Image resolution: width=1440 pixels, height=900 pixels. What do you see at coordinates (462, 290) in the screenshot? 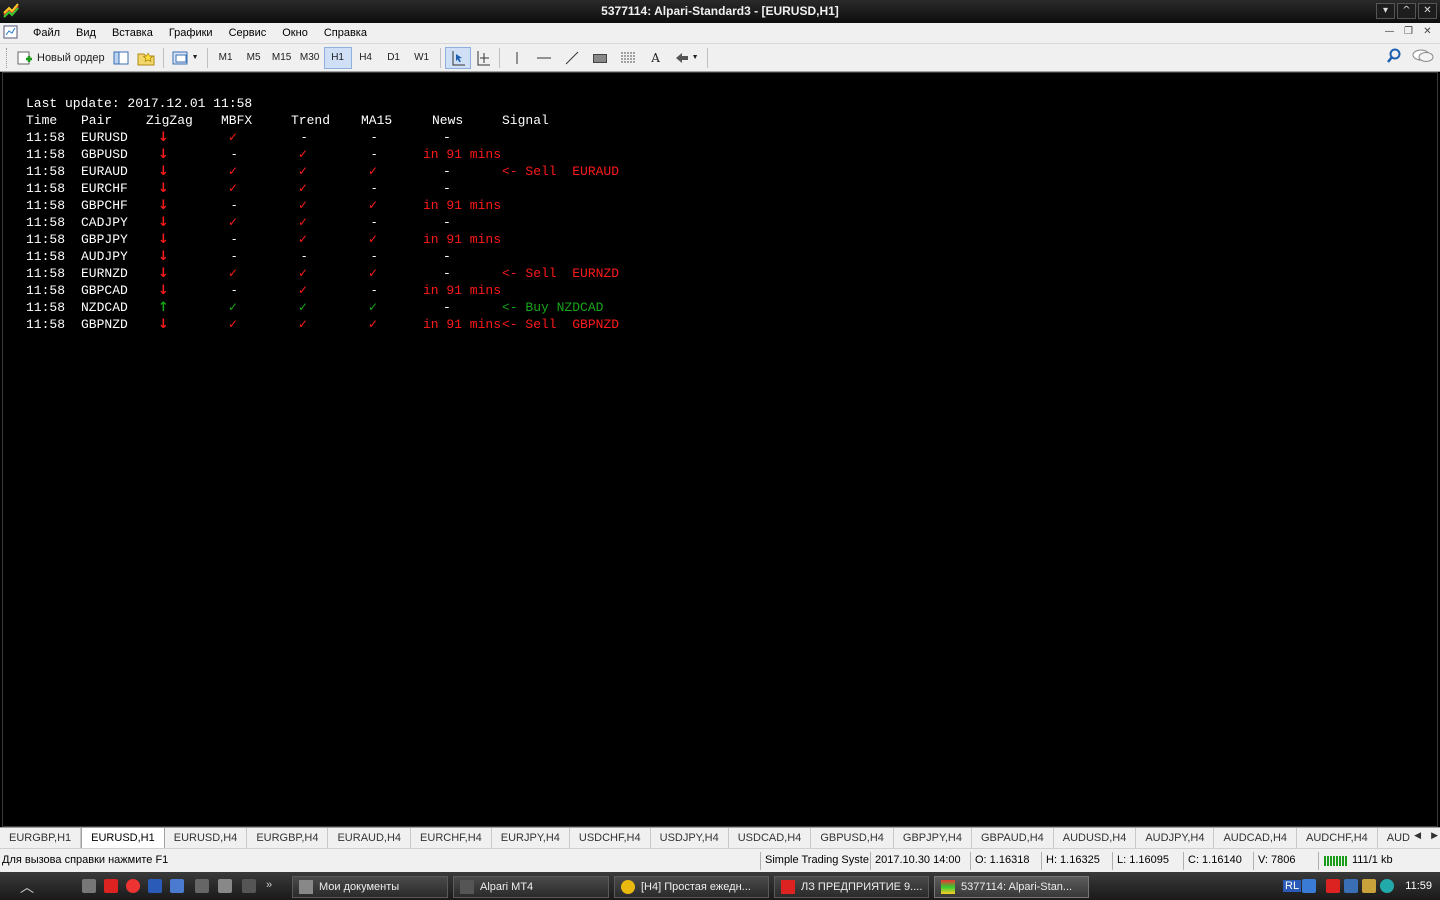
I see `cell-news: in 91 mins` at bounding box center [462, 290].